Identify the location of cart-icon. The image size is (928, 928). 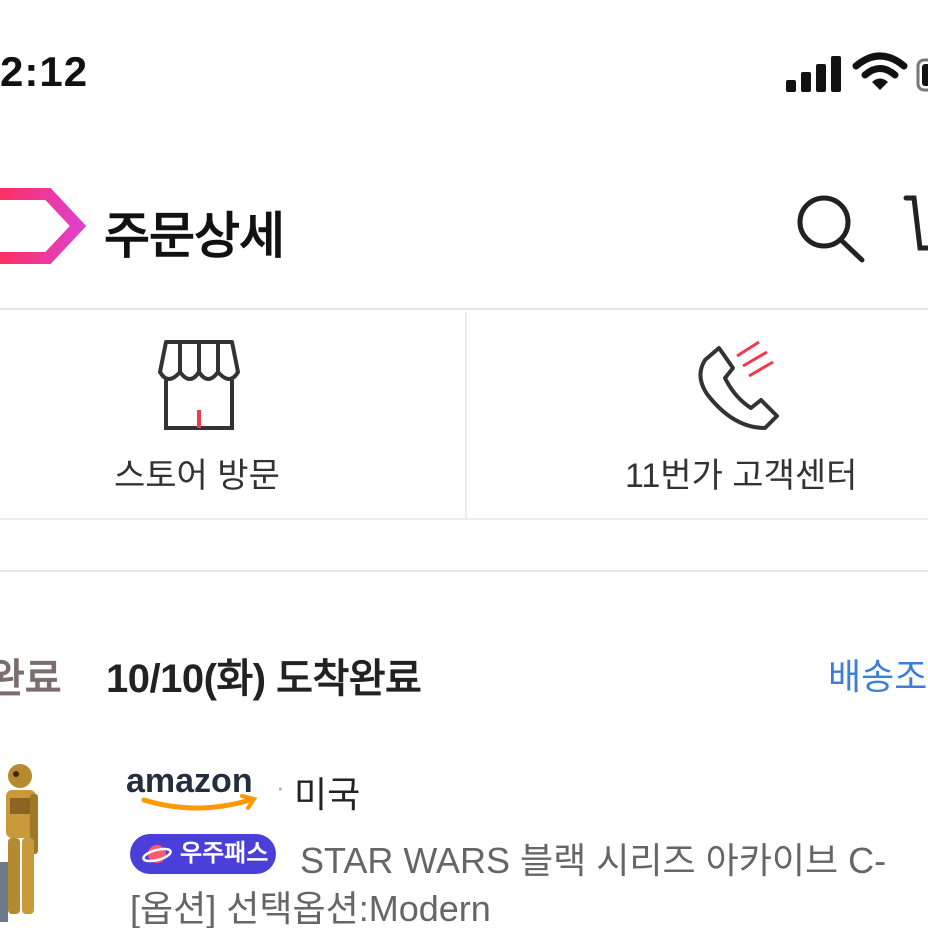
(914, 224).